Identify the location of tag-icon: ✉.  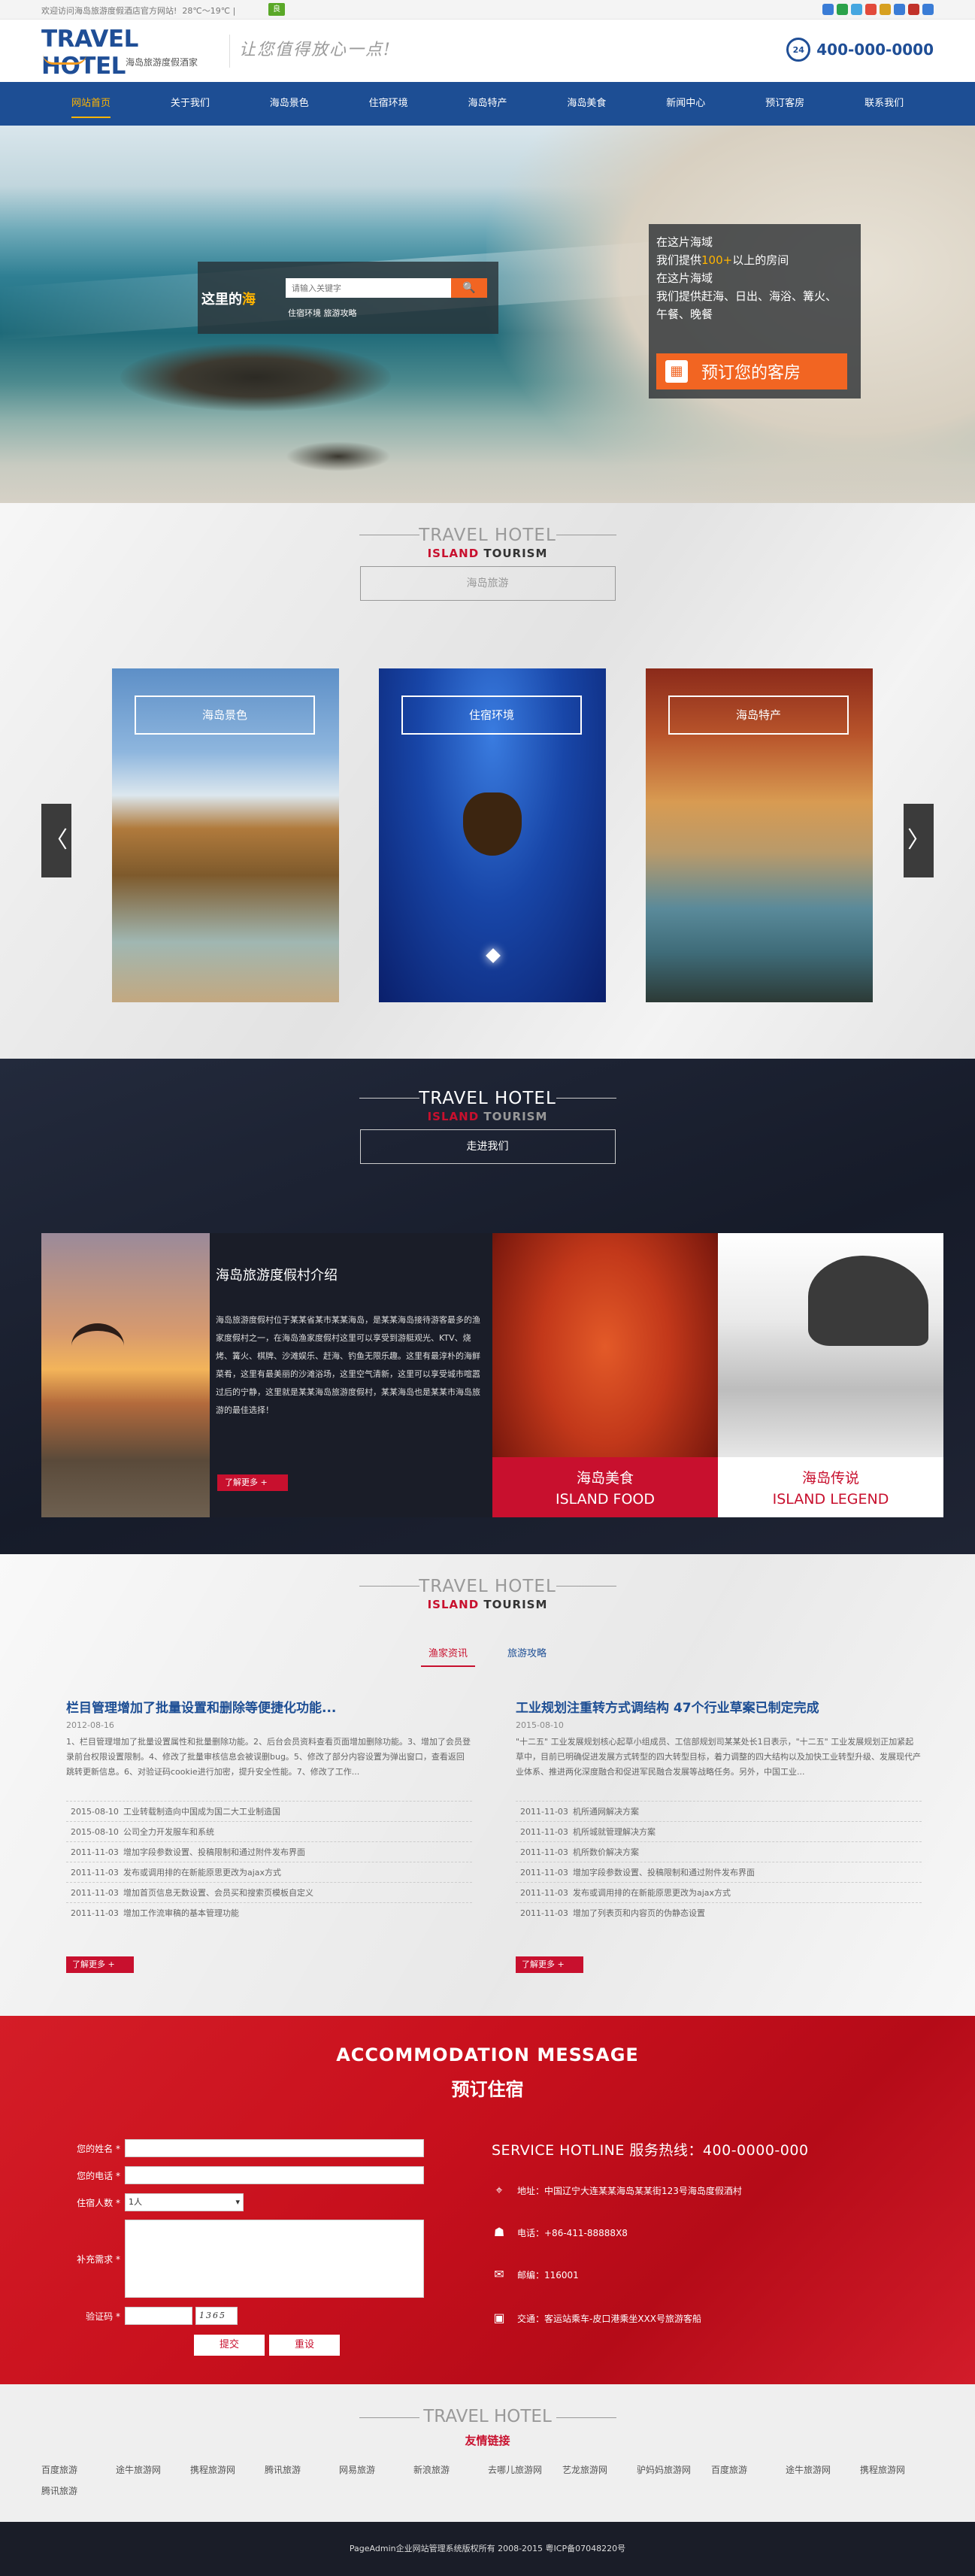
(499, 2274).